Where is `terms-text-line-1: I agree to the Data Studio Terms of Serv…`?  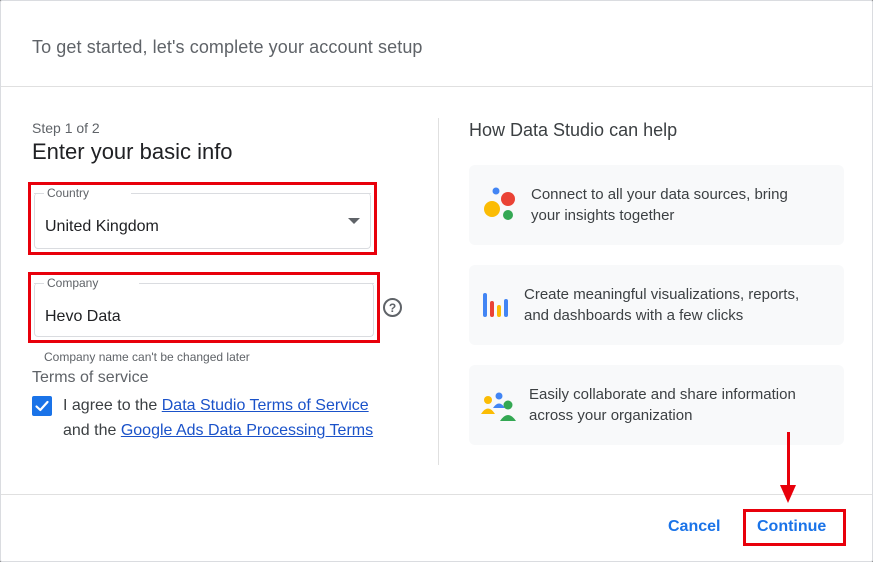
terms-text-line-1: I agree to the Data Studio Terms of Serv… is located at coordinates (216, 406).